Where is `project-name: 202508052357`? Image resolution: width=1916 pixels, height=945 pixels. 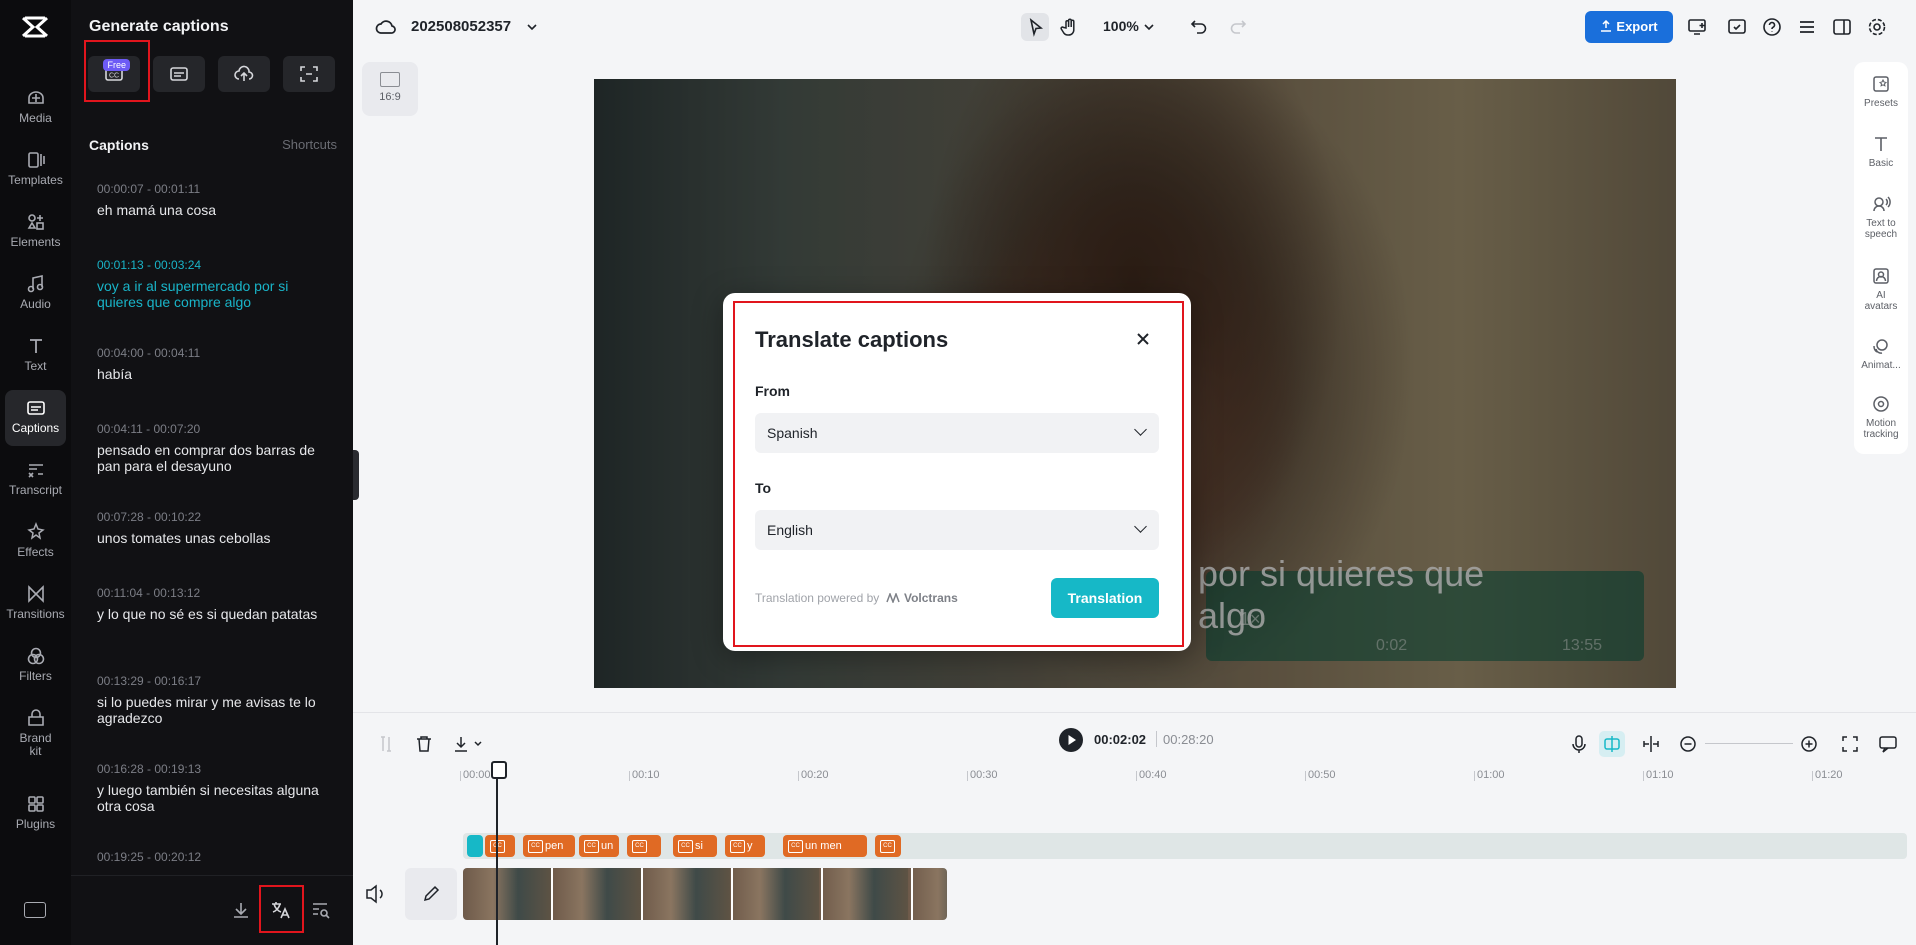 project-name: 202508052357 is located at coordinates (461, 26).